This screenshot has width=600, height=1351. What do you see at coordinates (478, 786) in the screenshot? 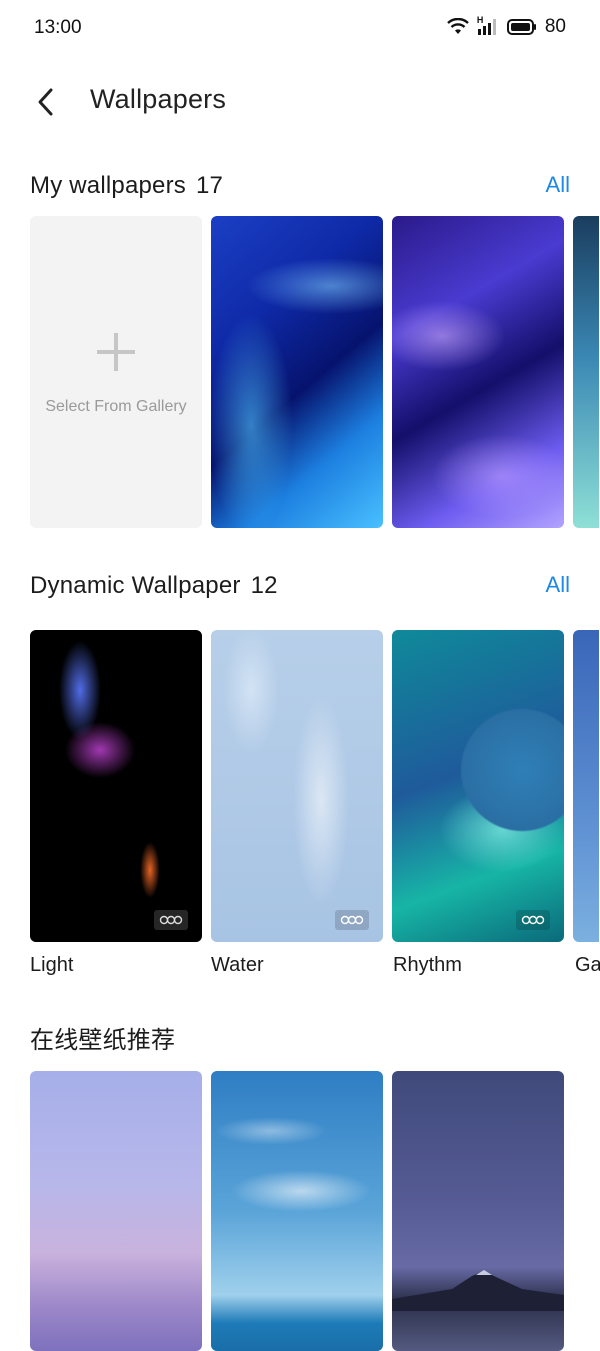
I see `dynamic-wallpaper-rhythm` at bounding box center [478, 786].